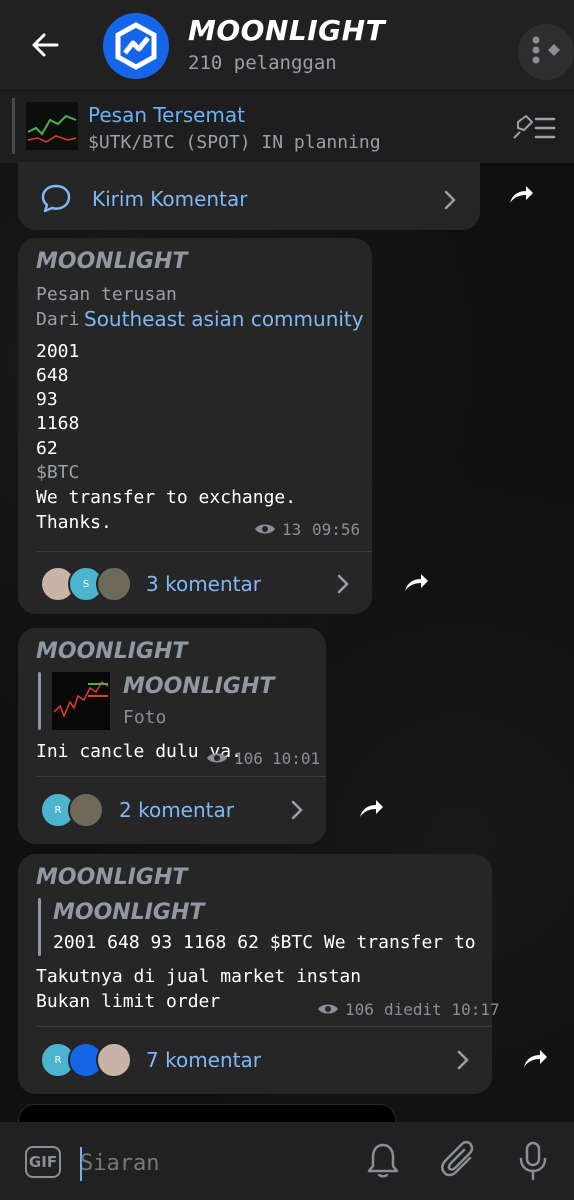 The image size is (574, 1200). What do you see at coordinates (106, 294) in the screenshot?
I see `forward-label: Pesan terusan` at bounding box center [106, 294].